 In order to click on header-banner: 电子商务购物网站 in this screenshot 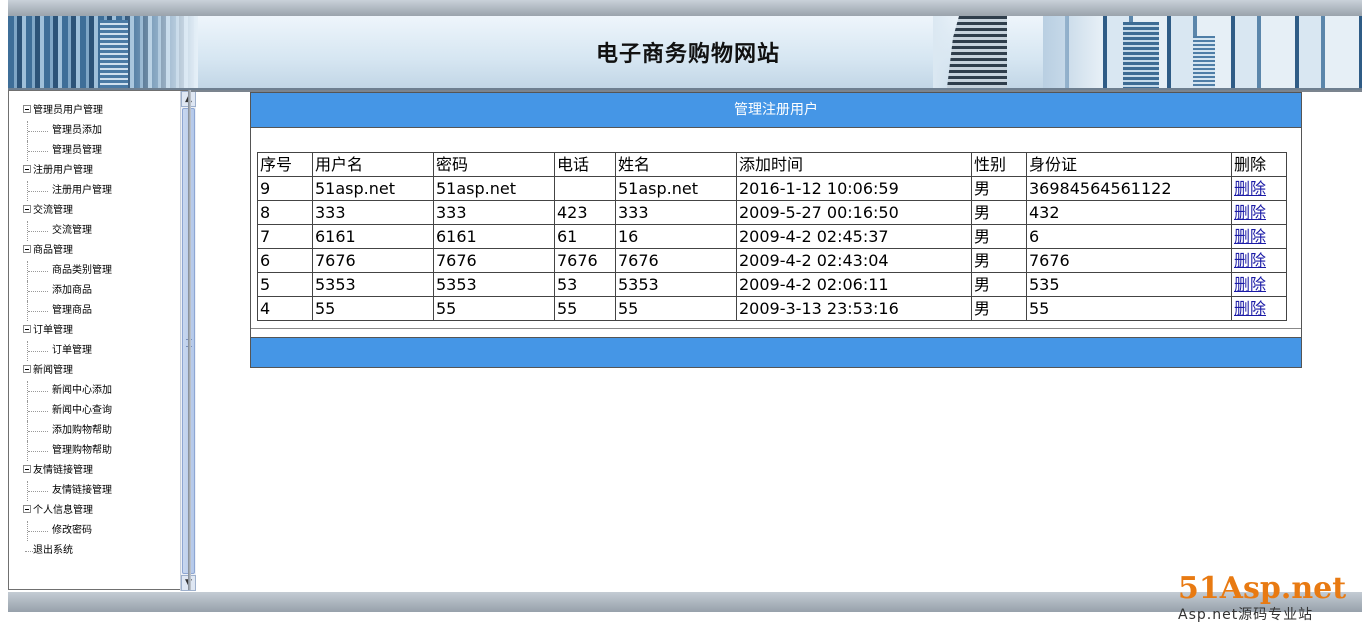, I will do `click(685, 53)`.